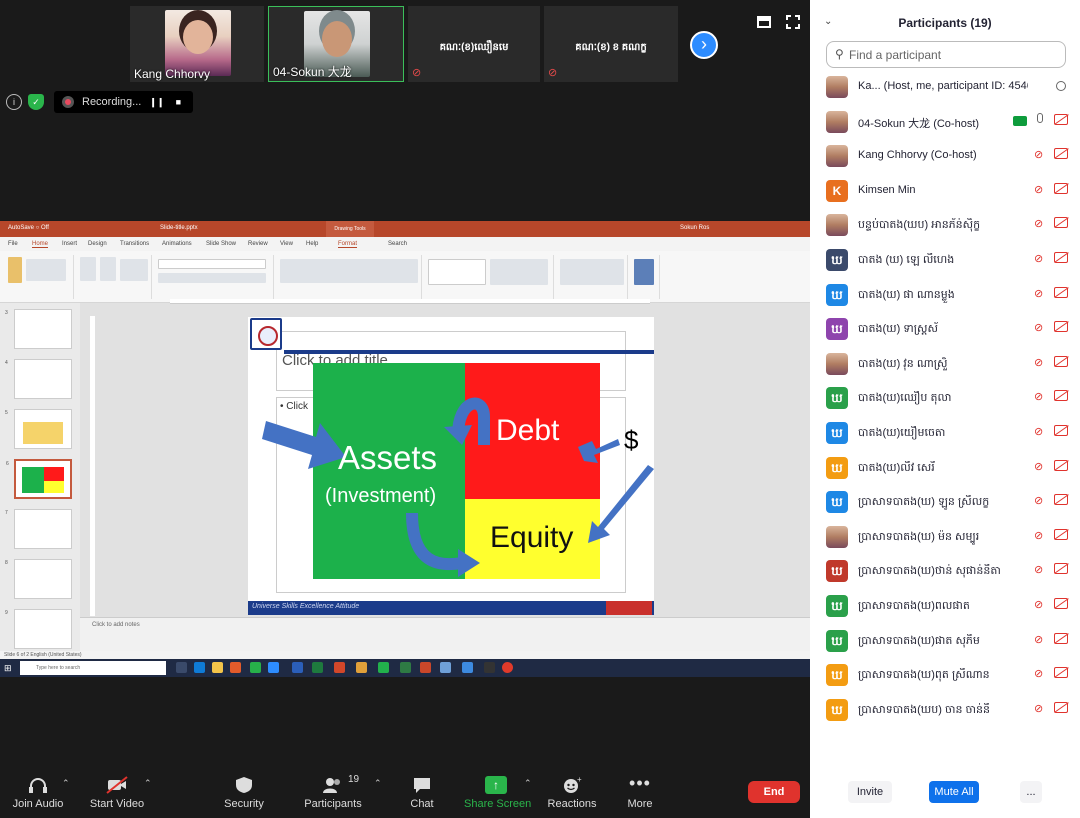 Image resolution: width=1080 pixels, height=818 pixels. Describe the element at coordinates (244, 793) in the screenshot. I see `security-button: Security` at that location.